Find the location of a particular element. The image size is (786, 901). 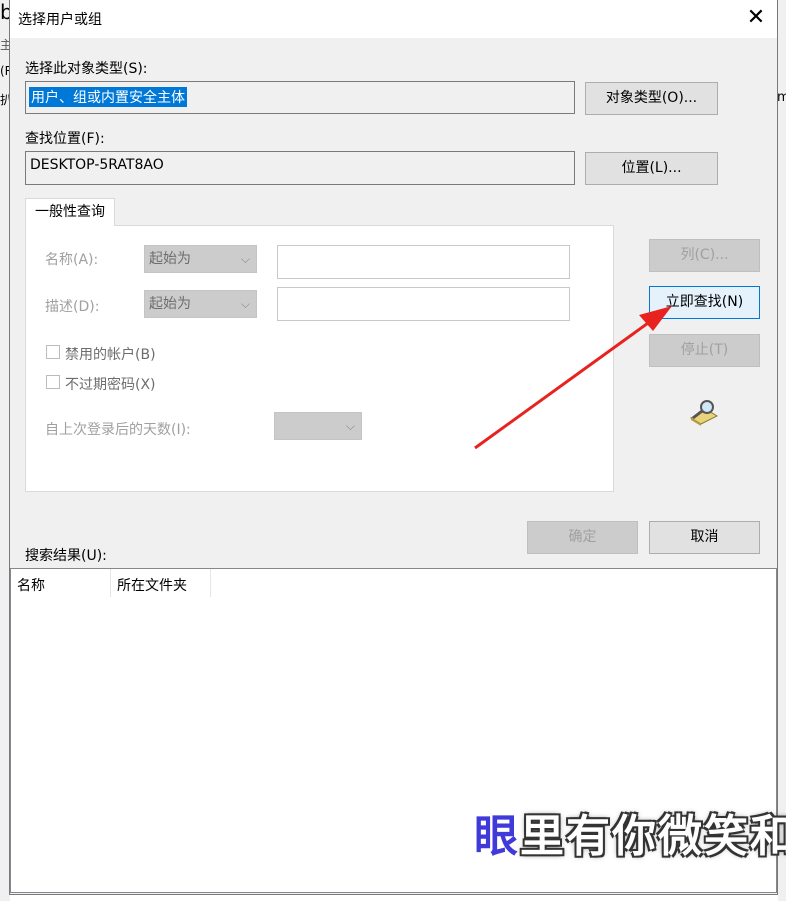

watermark-rest: 里有你微笑和 is located at coordinates (653, 836).